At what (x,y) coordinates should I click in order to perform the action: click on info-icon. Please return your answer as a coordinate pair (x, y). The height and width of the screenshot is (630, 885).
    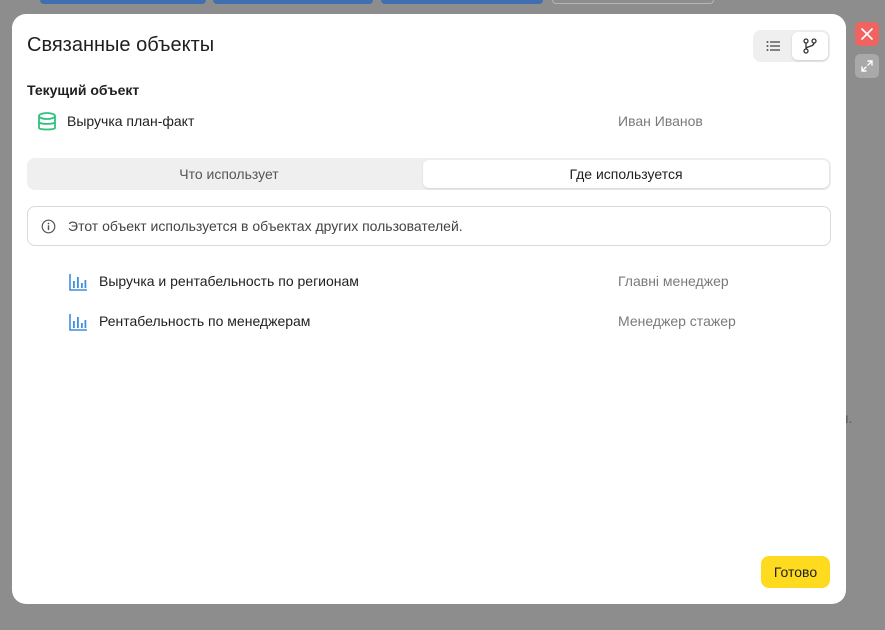
    Looking at the image, I should click on (48, 229).